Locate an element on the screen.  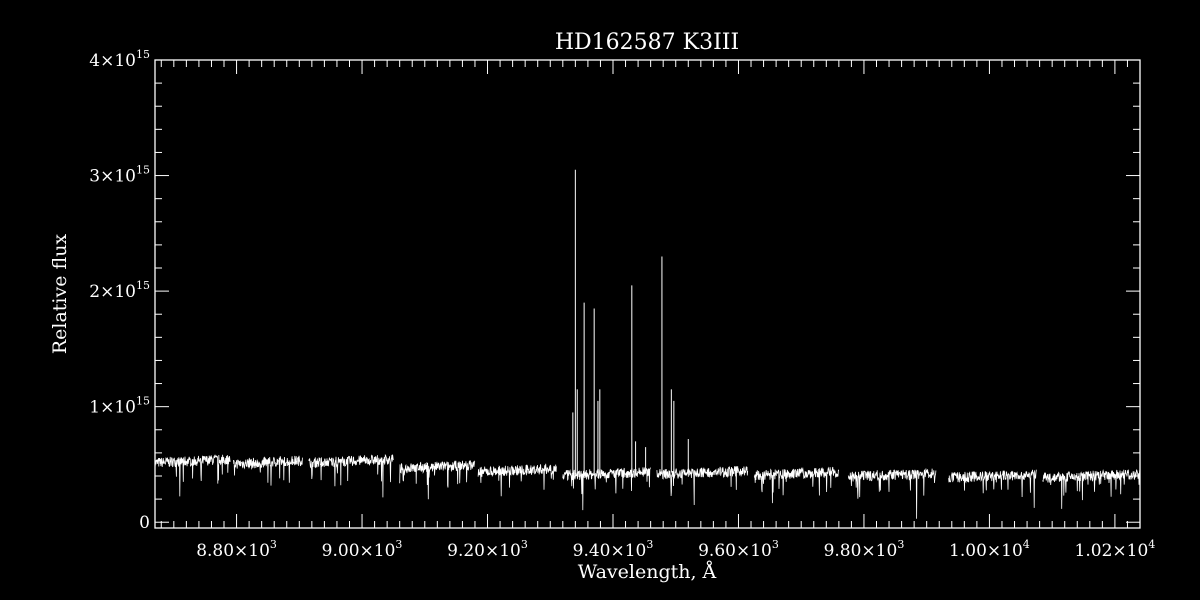
x-tick-label-mantissa: 1.02×10 is located at coordinates (1112, 551).